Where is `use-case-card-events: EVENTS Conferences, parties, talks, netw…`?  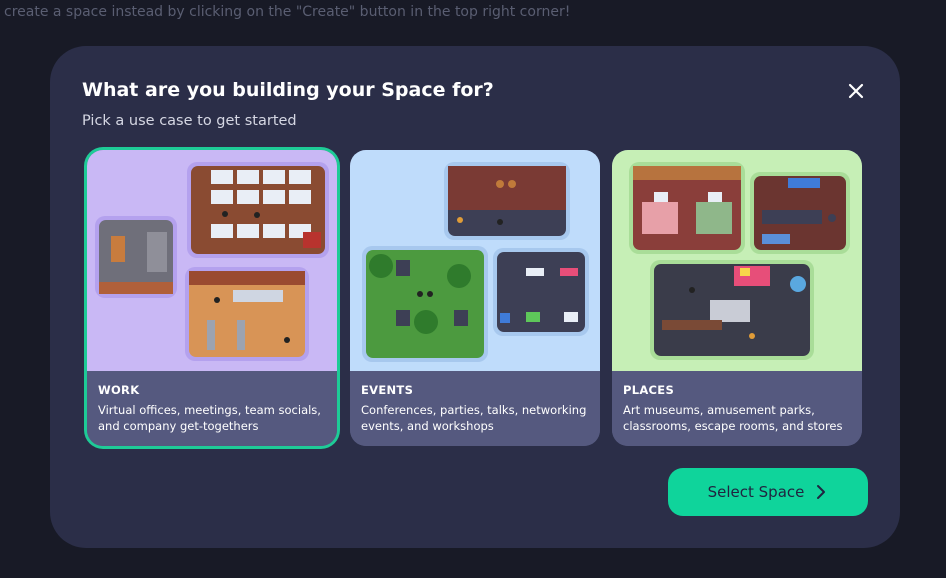 use-case-card-events: EVENTS Conferences, parties, talks, netw… is located at coordinates (475, 298).